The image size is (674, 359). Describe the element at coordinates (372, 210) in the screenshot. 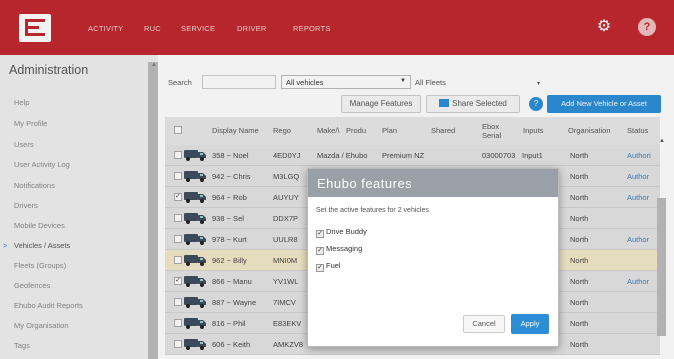

I see `modal-description: Set the active features for 2 vehicles` at that location.